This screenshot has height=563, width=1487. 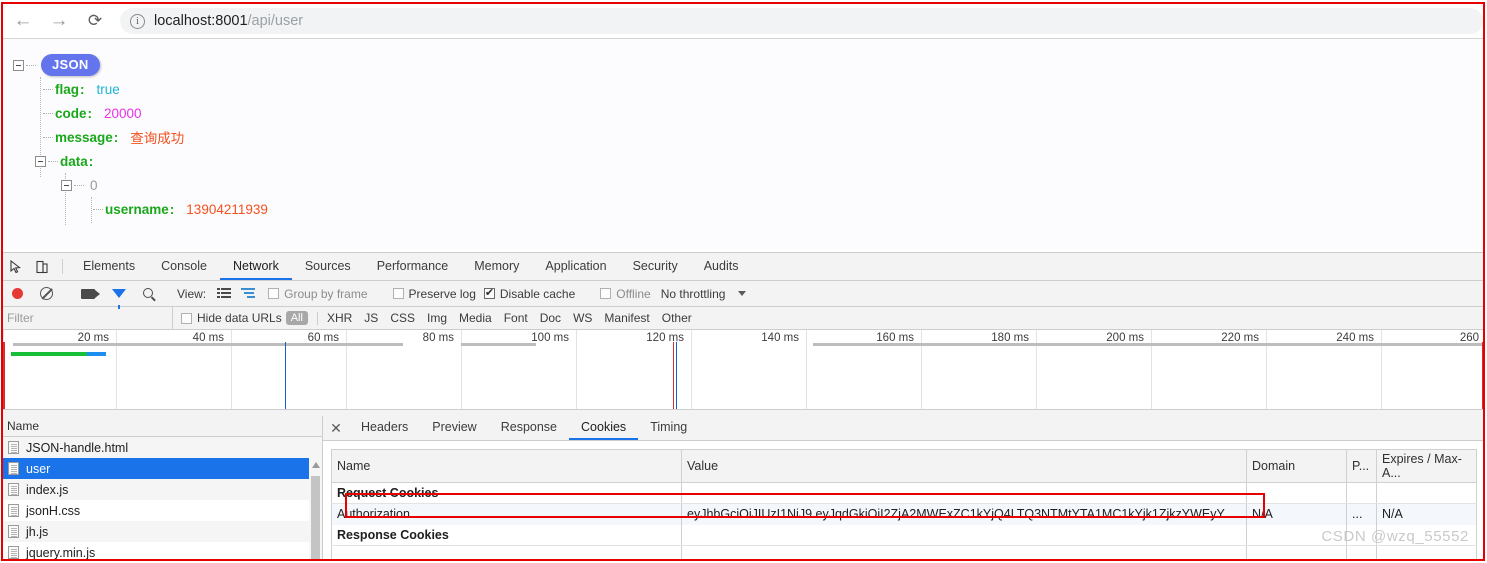 What do you see at coordinates (626, 318) in the screenshot?
I see `filter-type-manifest: Manifest` at bounding box center [626, 318].